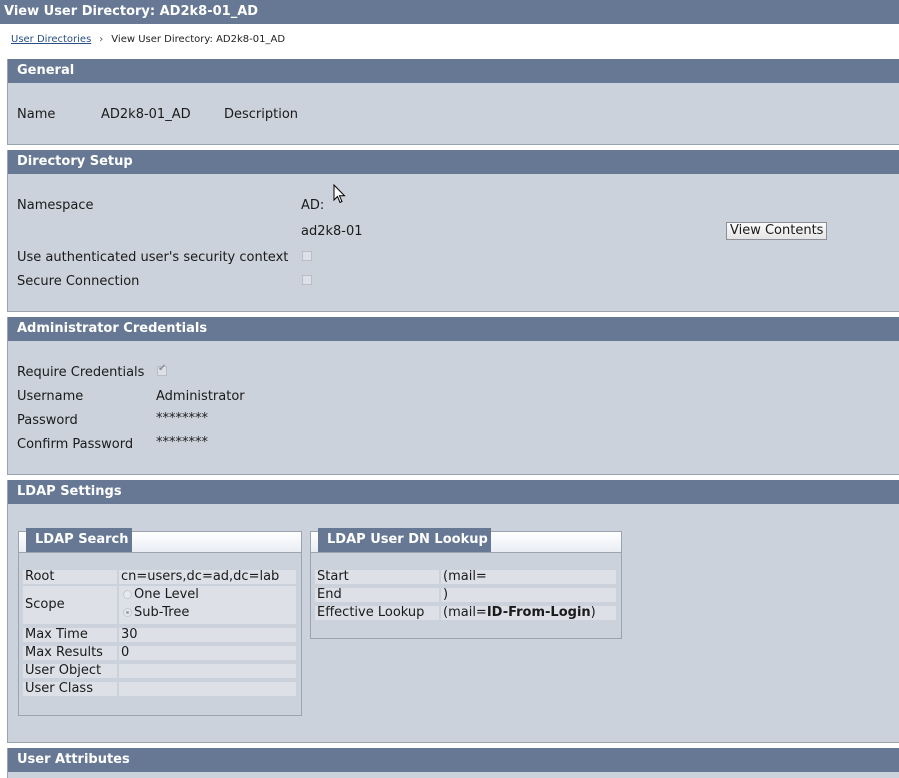 Image resolution: width=899 pixels, height=778 pixels. I want to click on password-value: ********, so click(182, 418).